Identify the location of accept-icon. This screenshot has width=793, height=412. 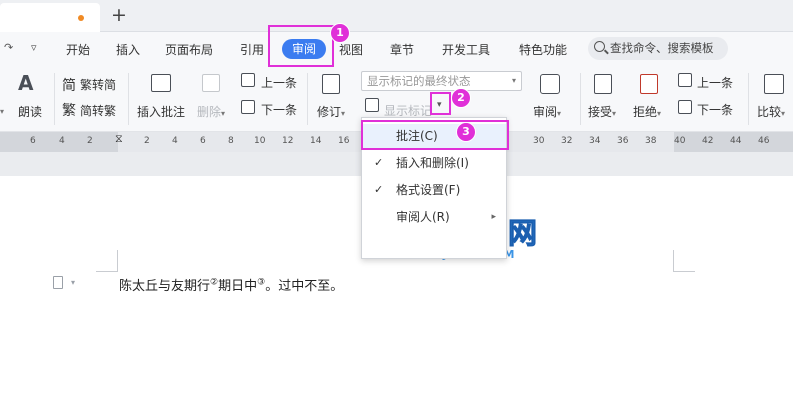
(603, 84).